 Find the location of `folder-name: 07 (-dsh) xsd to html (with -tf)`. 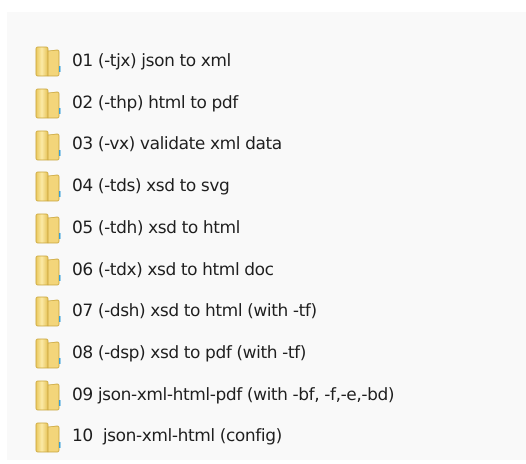

folder-name: 07 (-dsh) xsd to html (with -tf) is located at coordinates (194, 312).